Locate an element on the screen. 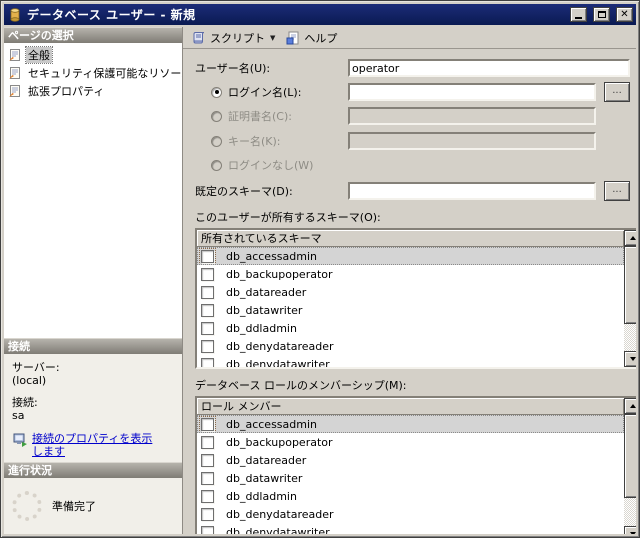 The height and width of the screenshot is (538, 640). script-button-label: スクリプト is located at coordinates (237, 38).